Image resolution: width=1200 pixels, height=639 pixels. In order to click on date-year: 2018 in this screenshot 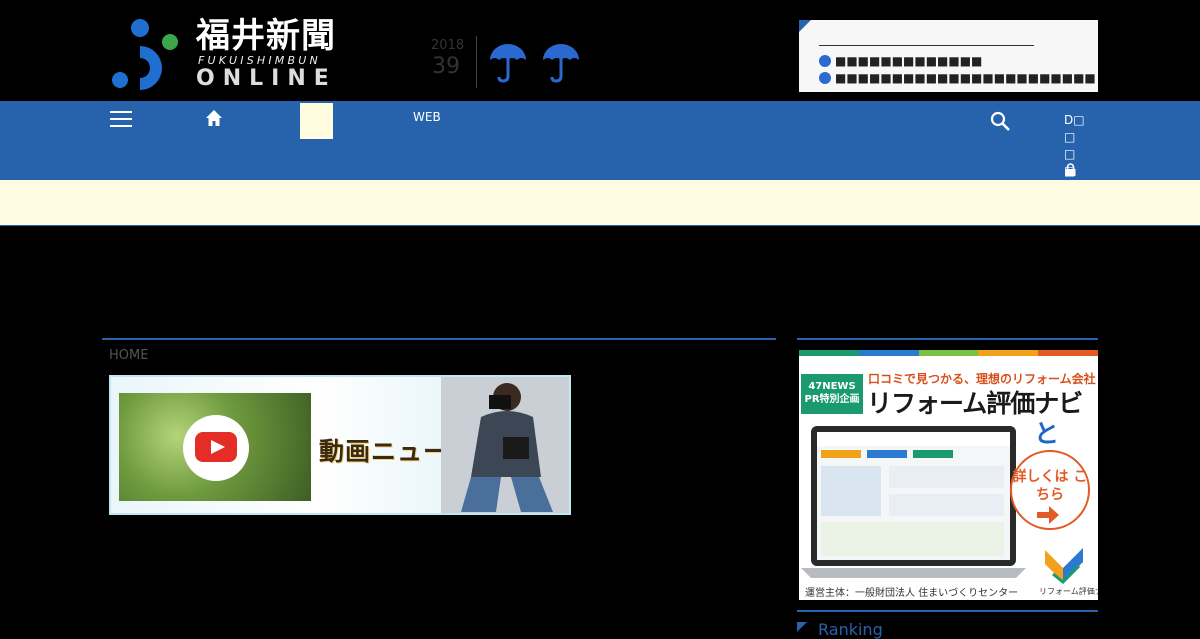, I will do `click(448, 45)`.